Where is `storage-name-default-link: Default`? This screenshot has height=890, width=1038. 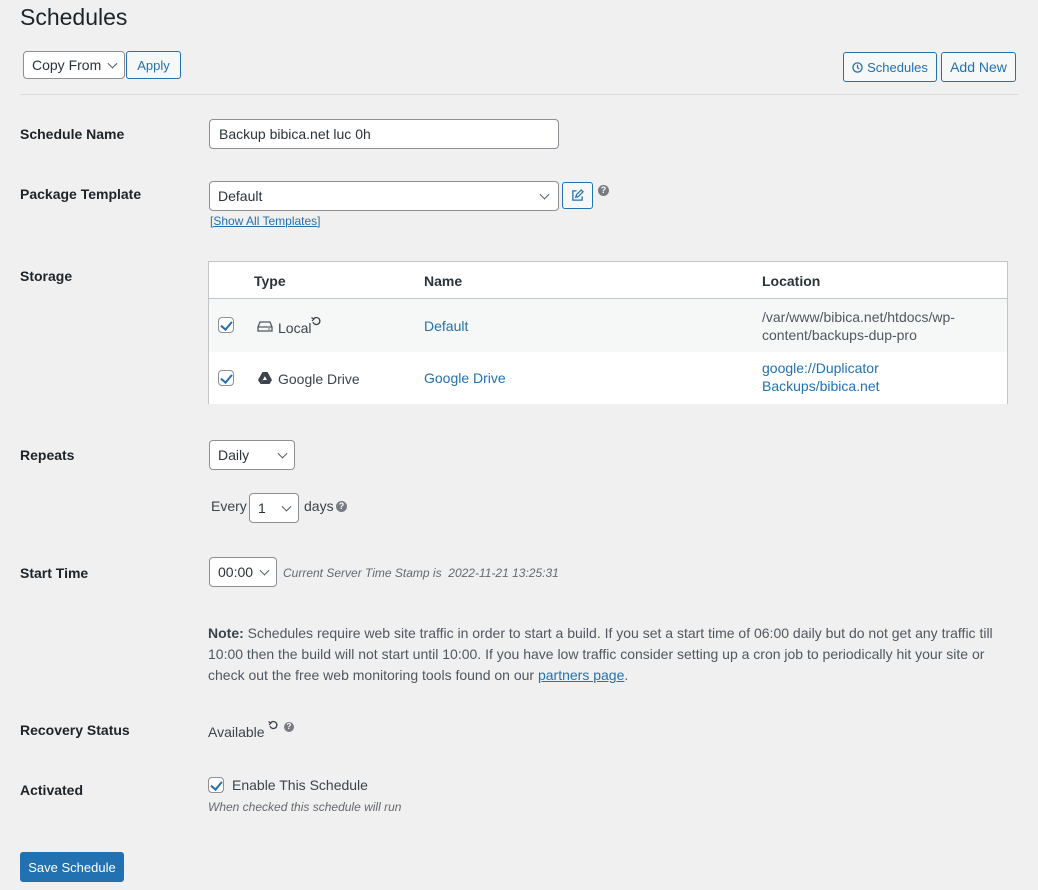 storage-name-default-link: Default is located at coordinates (446, 326).